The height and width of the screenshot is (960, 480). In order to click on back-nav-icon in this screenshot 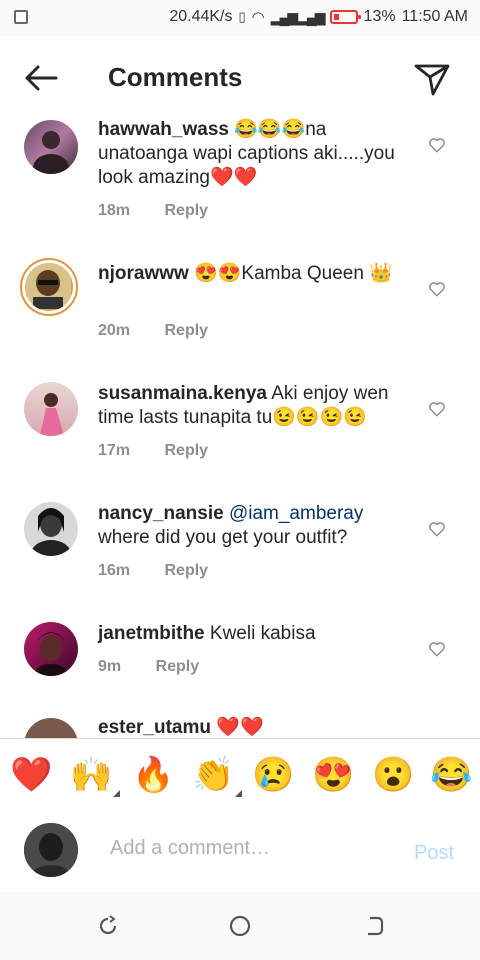, I will do `click(374, 926)`.